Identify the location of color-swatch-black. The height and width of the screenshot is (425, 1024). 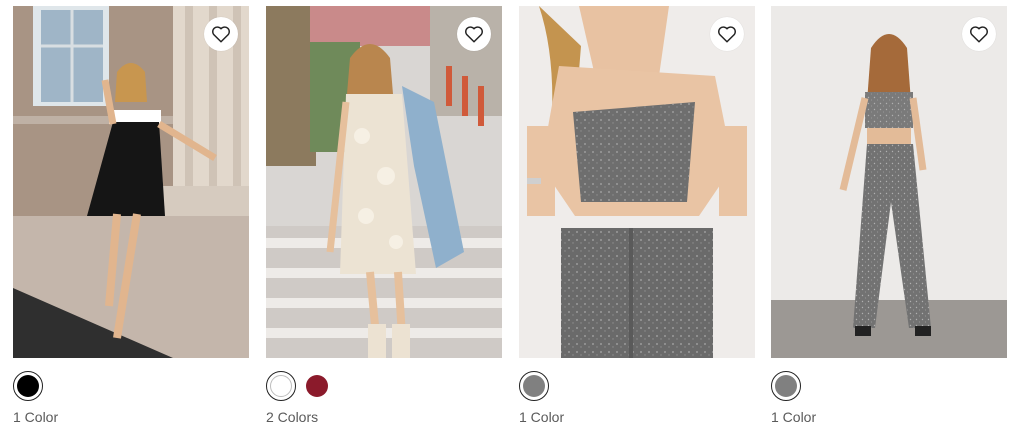
(28, 386).